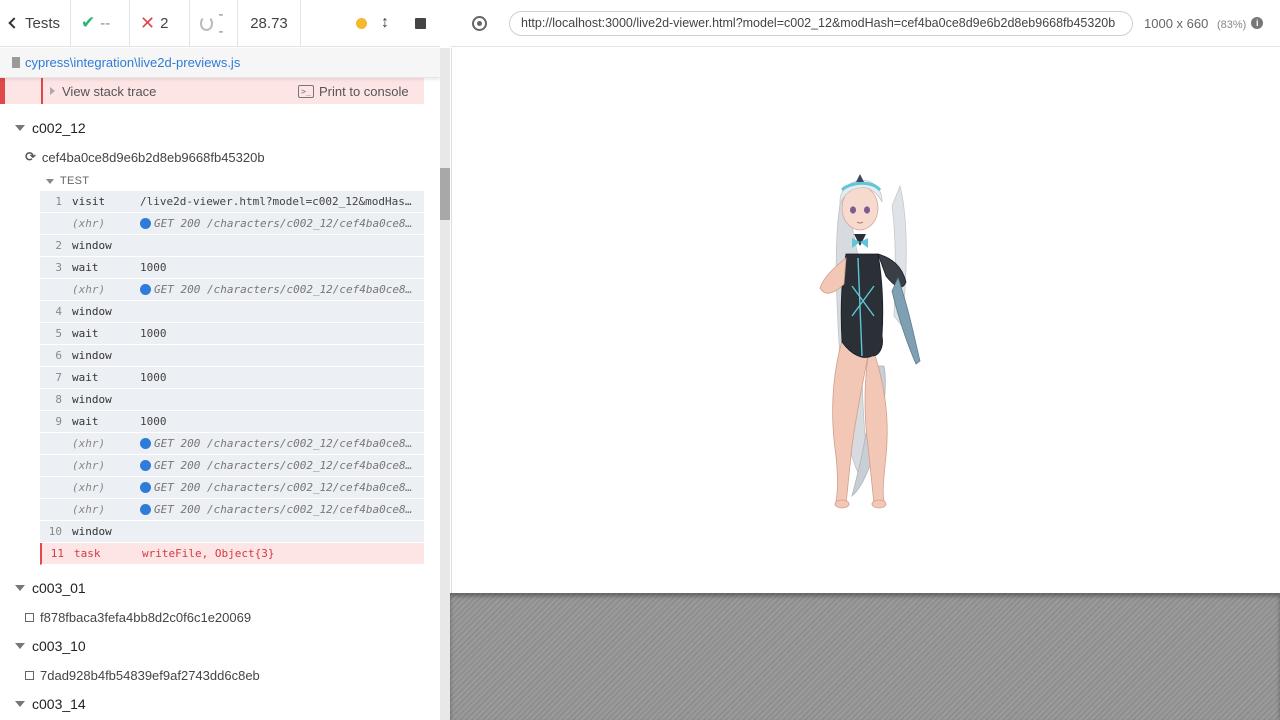 This screenshot has width=1280, height=720. I want to click on failed-value: 2, so click(164, 23).